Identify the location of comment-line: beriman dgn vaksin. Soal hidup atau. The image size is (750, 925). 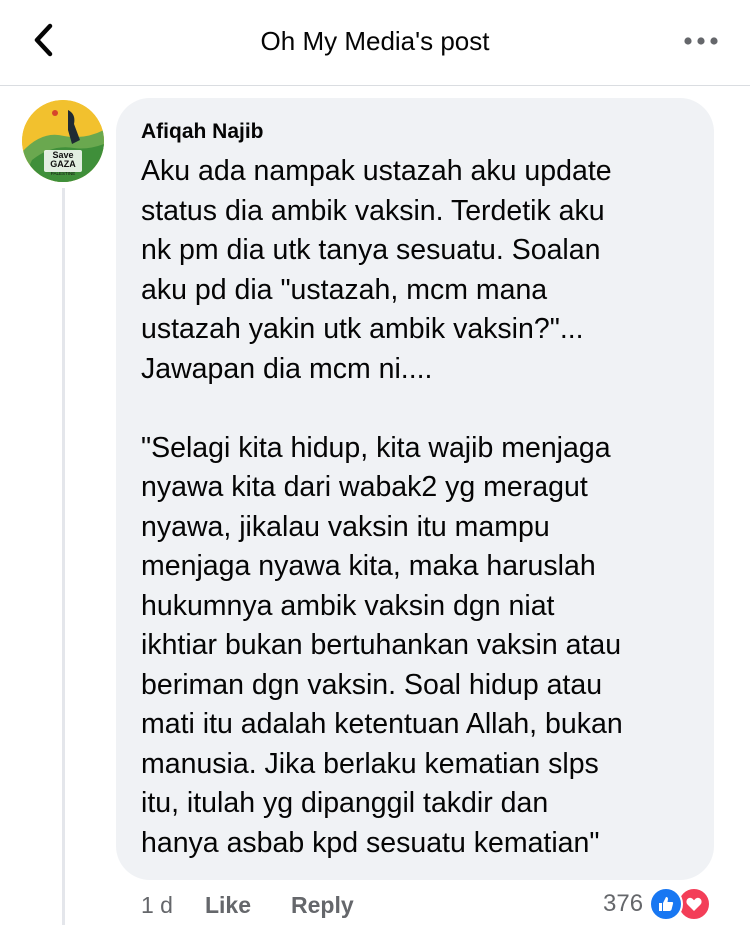
(372, 684).